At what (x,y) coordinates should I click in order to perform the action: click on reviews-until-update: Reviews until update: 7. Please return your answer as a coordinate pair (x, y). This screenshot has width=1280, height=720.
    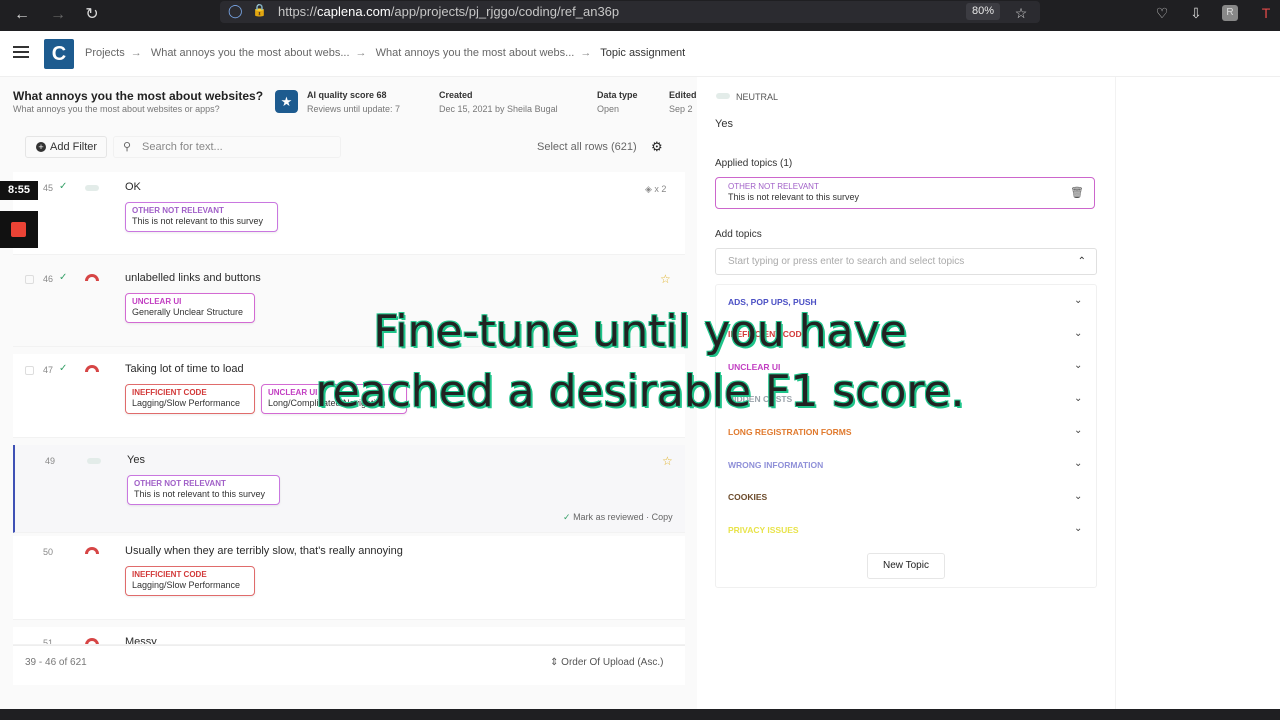
    Looking at the image, I should click on (354, 109).